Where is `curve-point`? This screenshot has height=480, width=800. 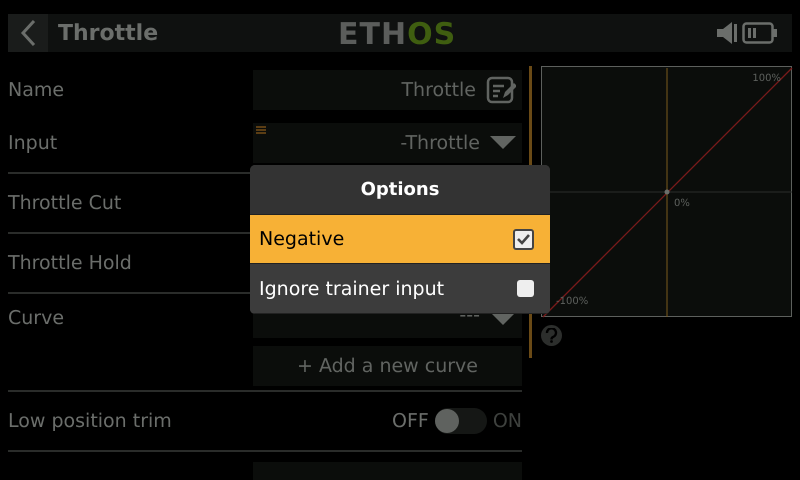
curve-point is located at coordinates (667, 192).